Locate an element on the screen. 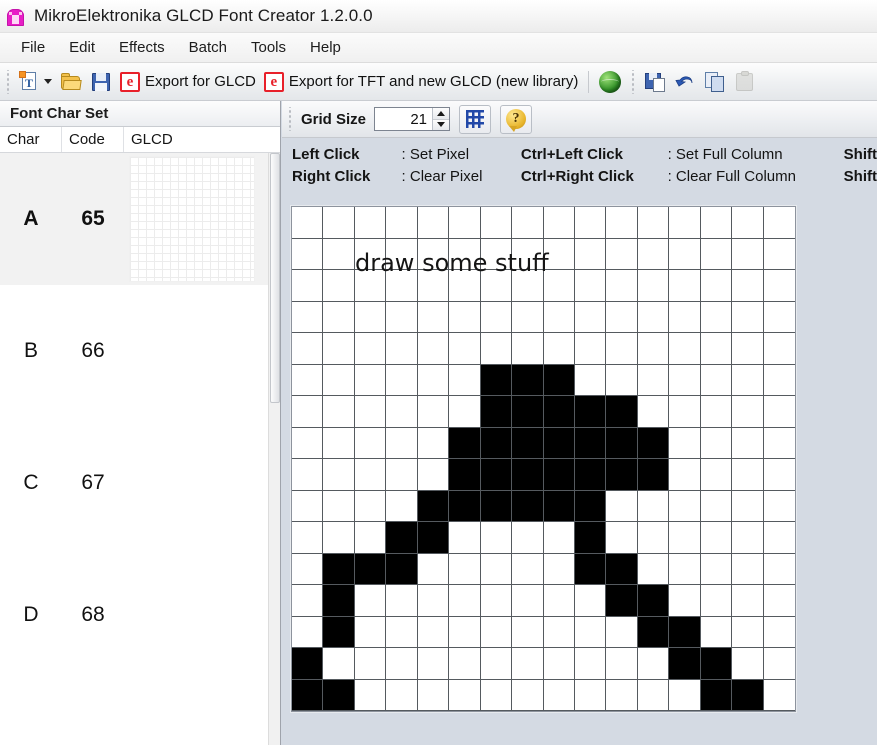 Image resolution: width=877 pixels, height=745 pixels. menu-item-file: File is located at coordinates (33, 47).